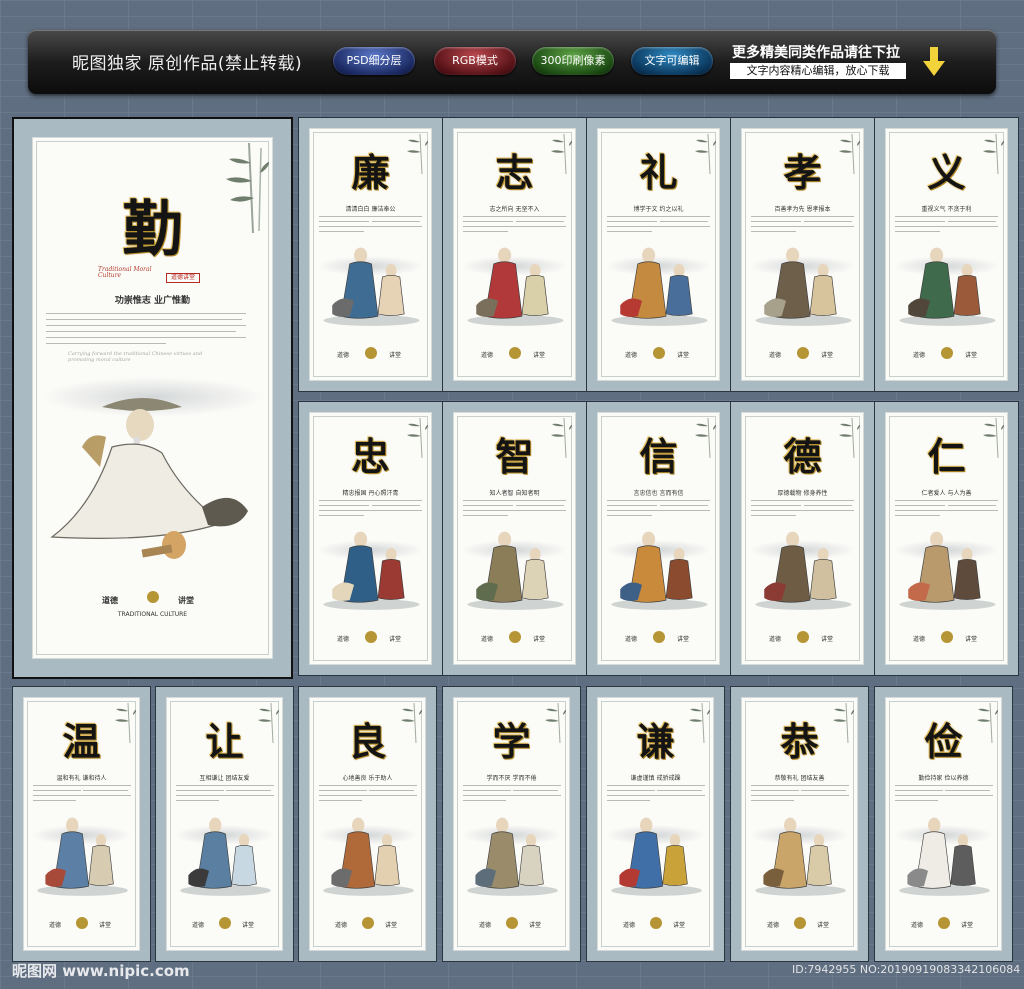  I want to click on poster-title-char: 俭, so click(943, 741).